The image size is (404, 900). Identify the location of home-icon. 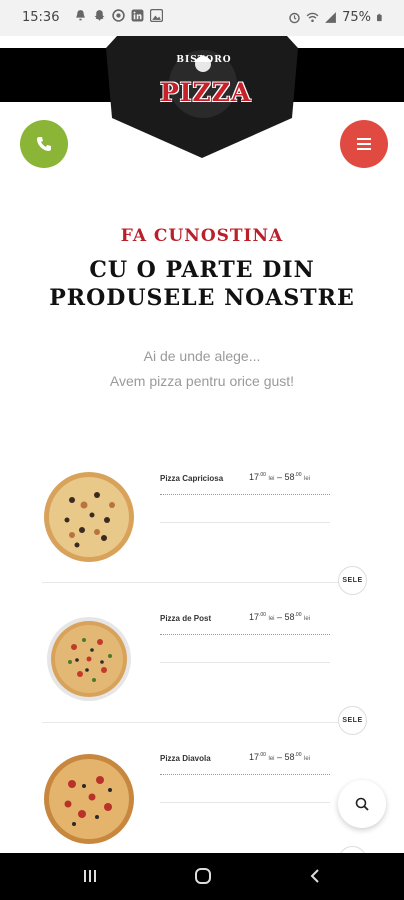
(203, 876).